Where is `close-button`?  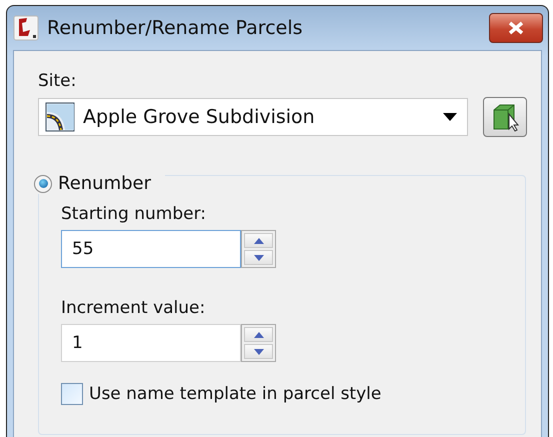
close-button is located at coordinates (516, 28).